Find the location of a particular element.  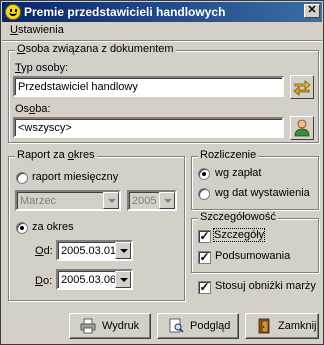

wg-zaplat-radio is located at coordinates (204, 174).